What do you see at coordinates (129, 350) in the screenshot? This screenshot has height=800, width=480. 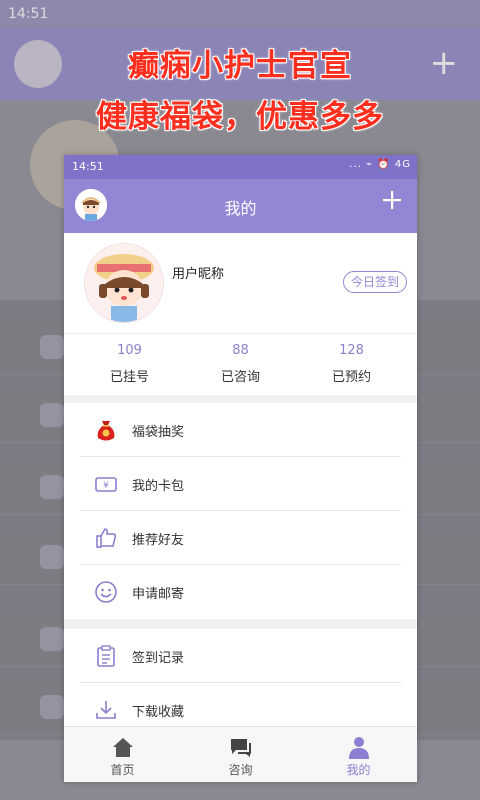 I see `stat-value: 109` at bounding box center [129, 350].